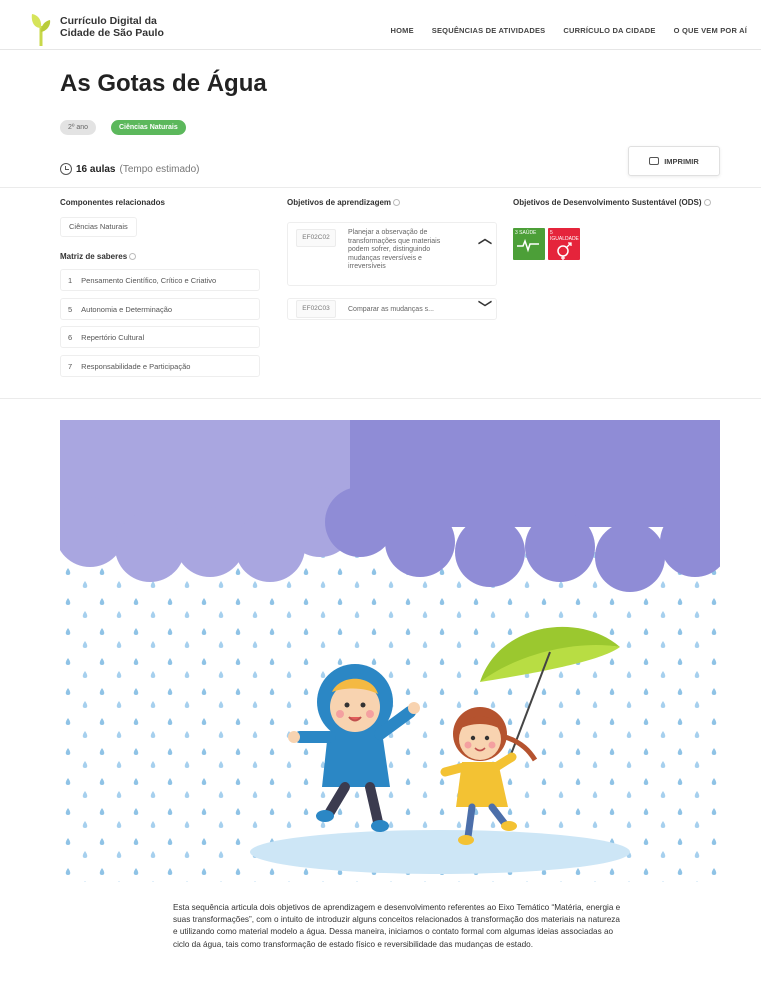 The height and width of the screenshot is (988, 761). Describe the element at coordinates (316, 238) in the screenshot. I see `objetivo-code: EF02C02` at that location.